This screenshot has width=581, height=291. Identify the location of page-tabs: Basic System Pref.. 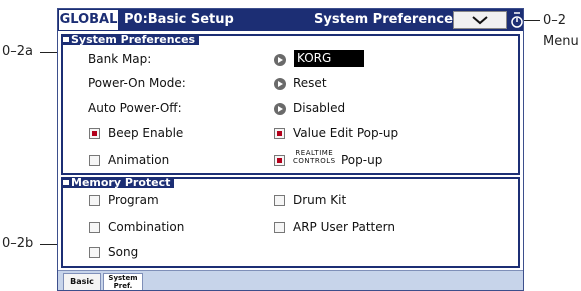
(290, 280).